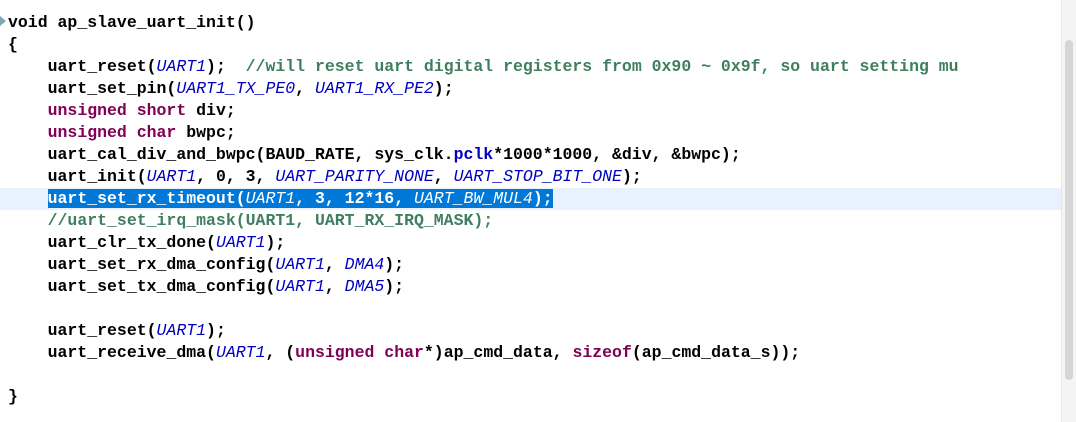 The height and width of the screenshot is (422, 1076). I want to click on code-token: UART1_TX_PE0, so click(236, 88).